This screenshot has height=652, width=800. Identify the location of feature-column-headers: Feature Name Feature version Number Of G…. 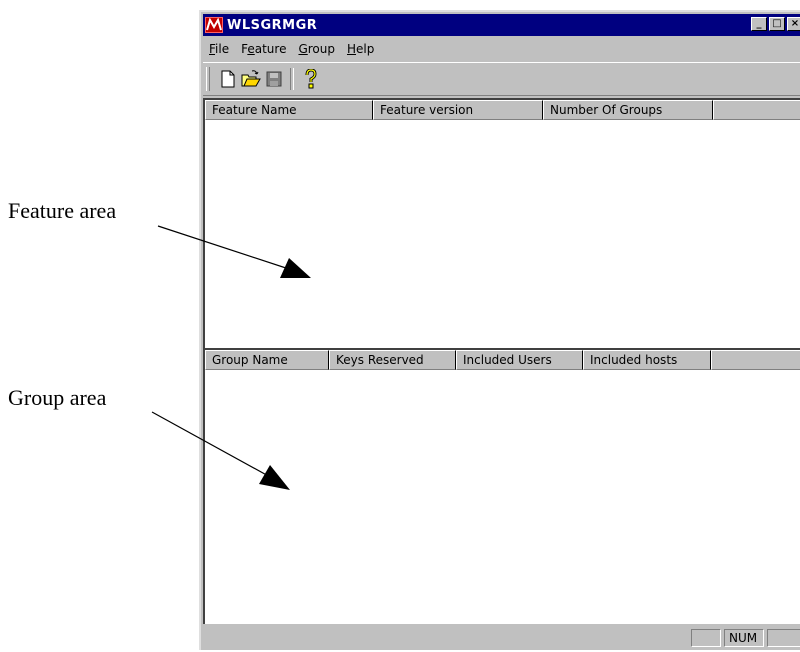
(502, 110).